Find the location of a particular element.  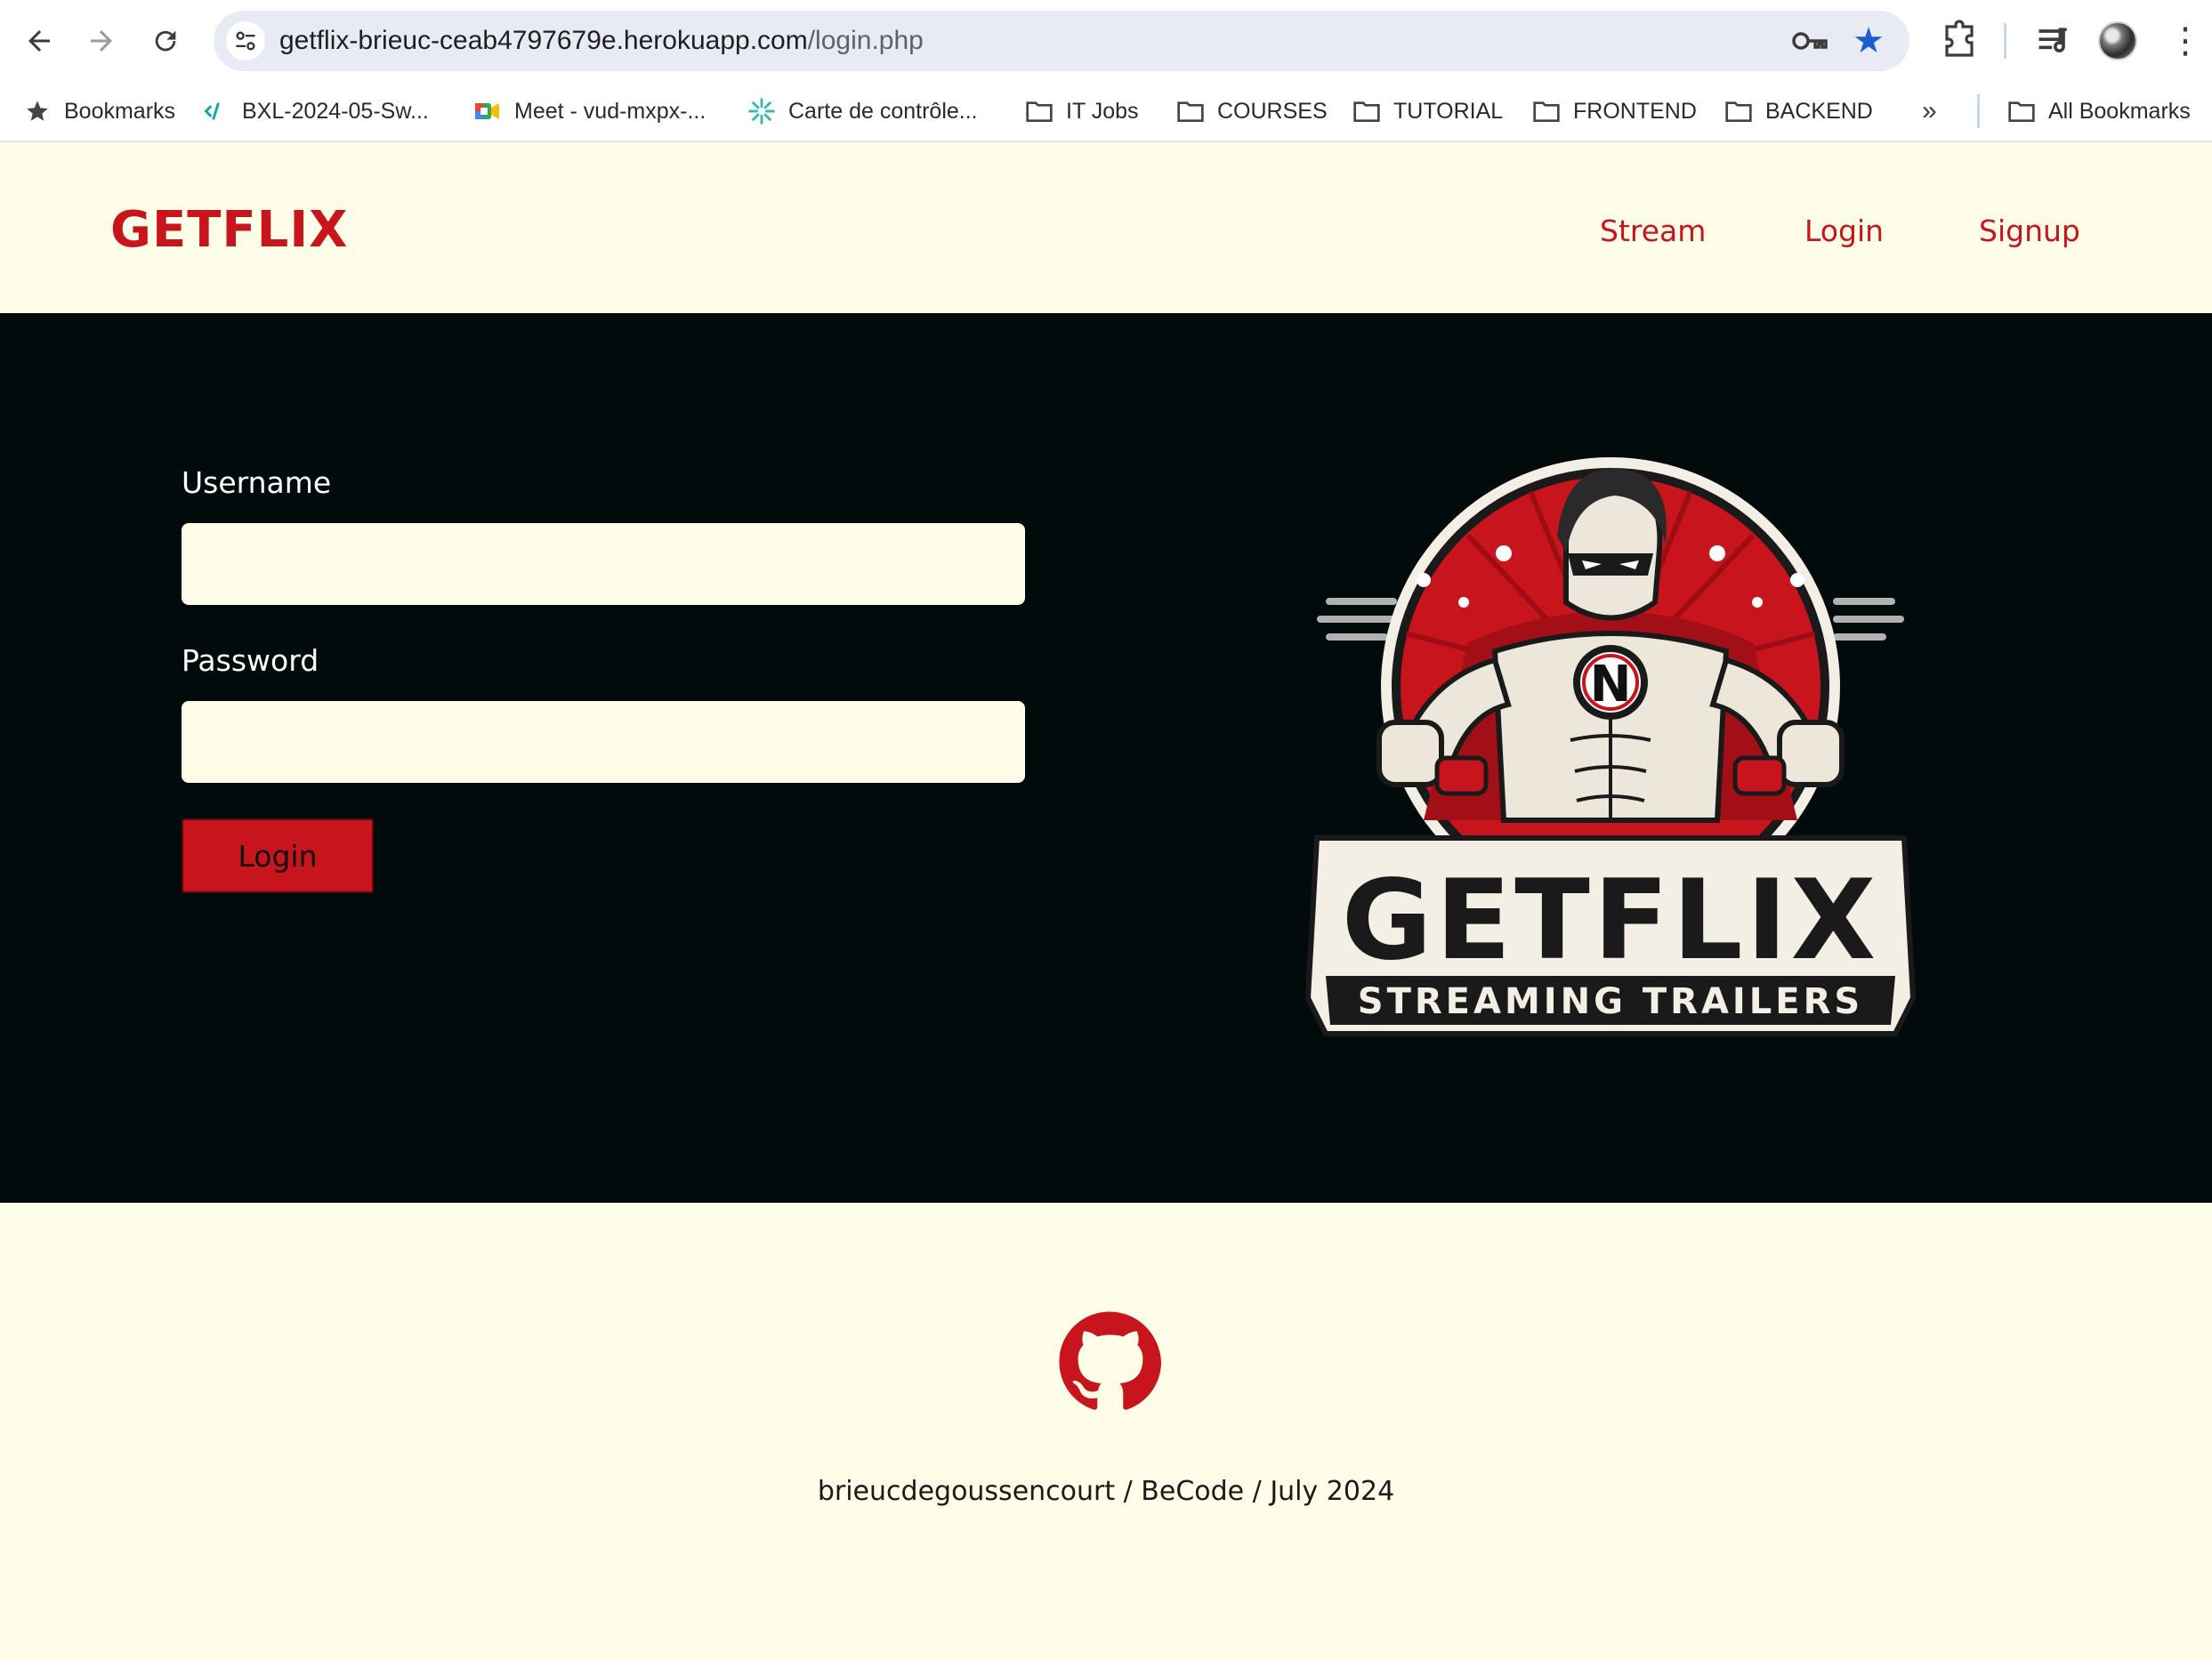

back-button is located at coordinates (39, 41).